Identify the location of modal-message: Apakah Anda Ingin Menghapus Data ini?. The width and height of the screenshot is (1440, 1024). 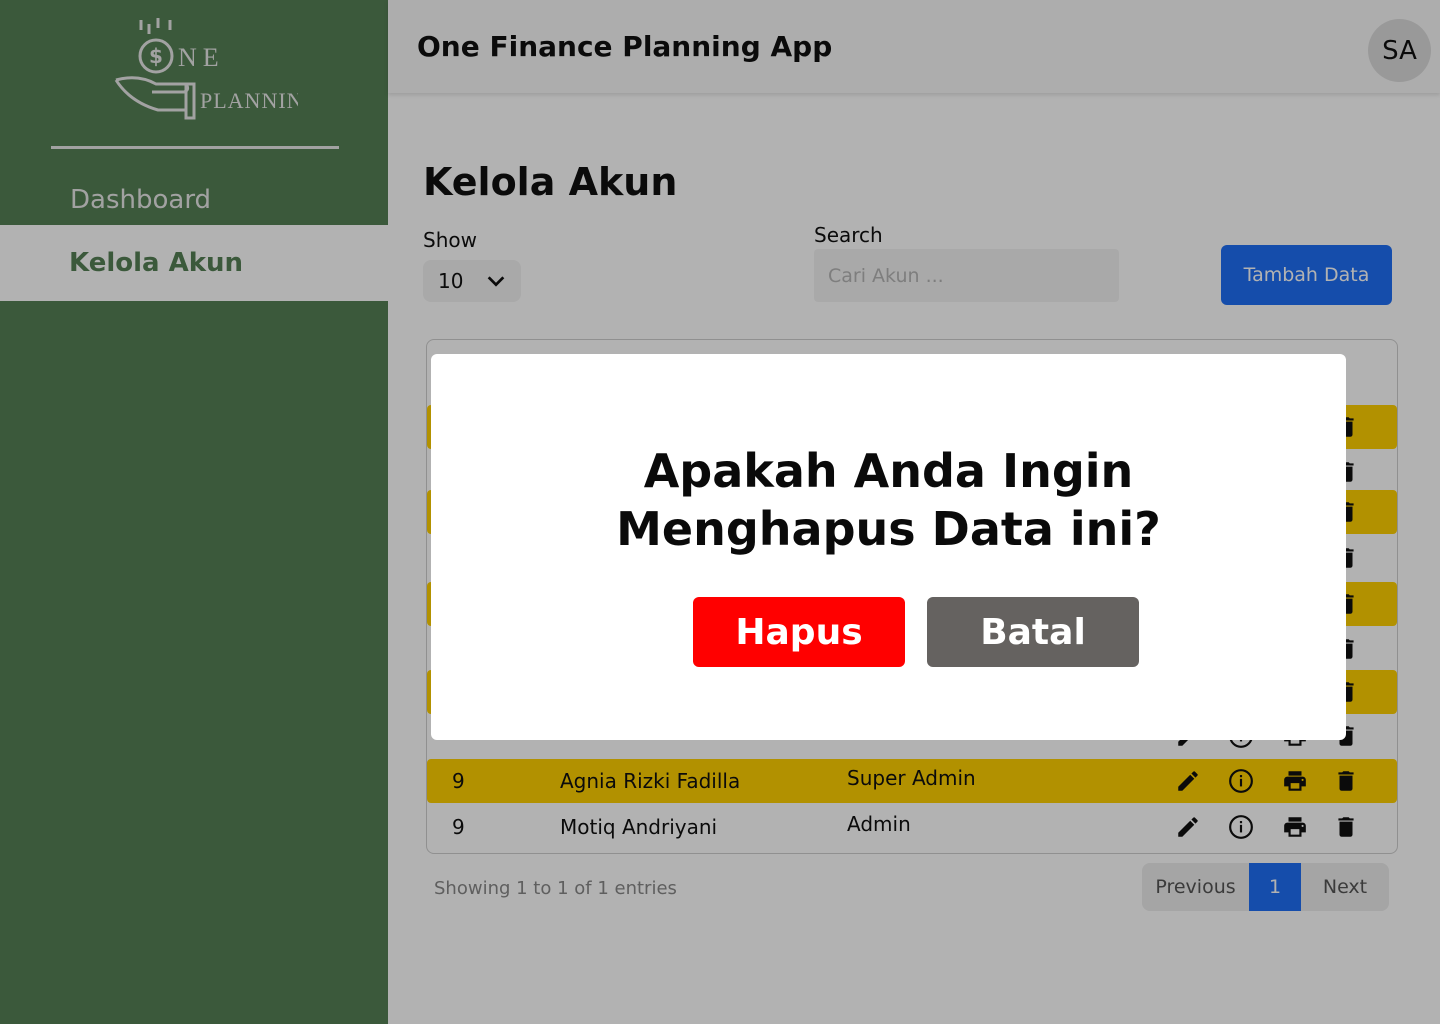
(888, 500).